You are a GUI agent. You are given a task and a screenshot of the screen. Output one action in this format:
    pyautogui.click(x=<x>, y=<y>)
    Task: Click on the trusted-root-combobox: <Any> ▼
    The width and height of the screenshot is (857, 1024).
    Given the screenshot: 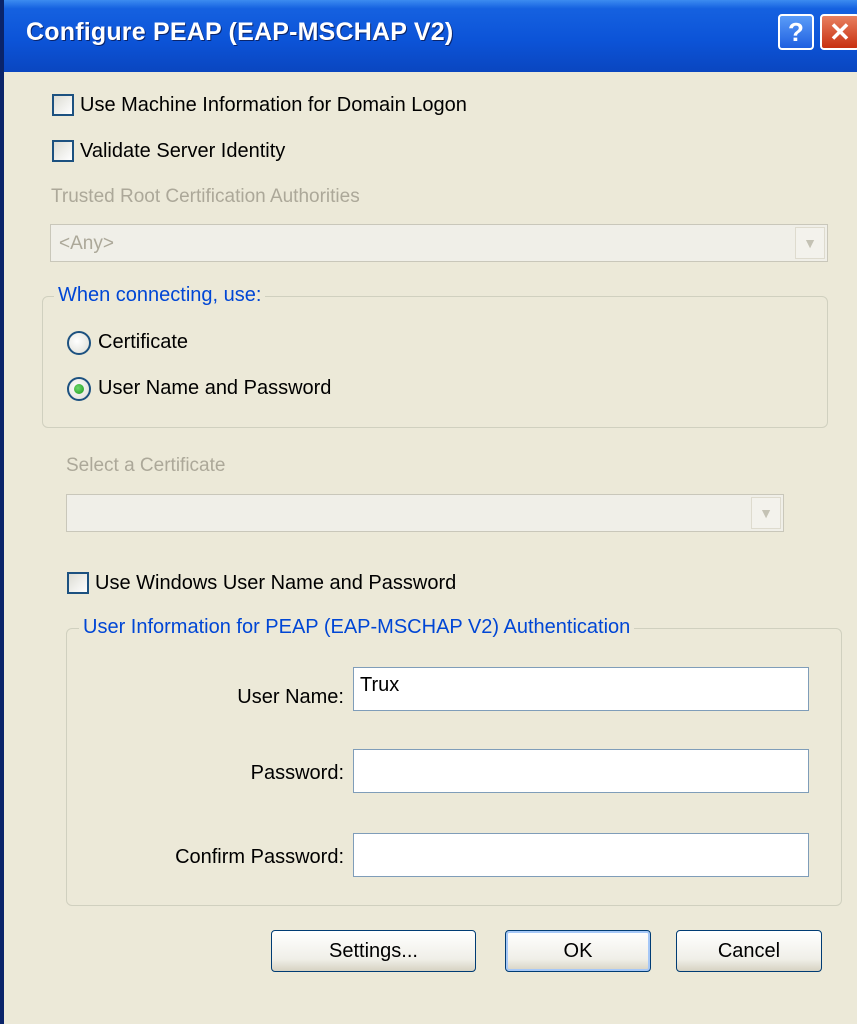 What is the action you would take?
    pyautogui.click(x=439, y=243)
    